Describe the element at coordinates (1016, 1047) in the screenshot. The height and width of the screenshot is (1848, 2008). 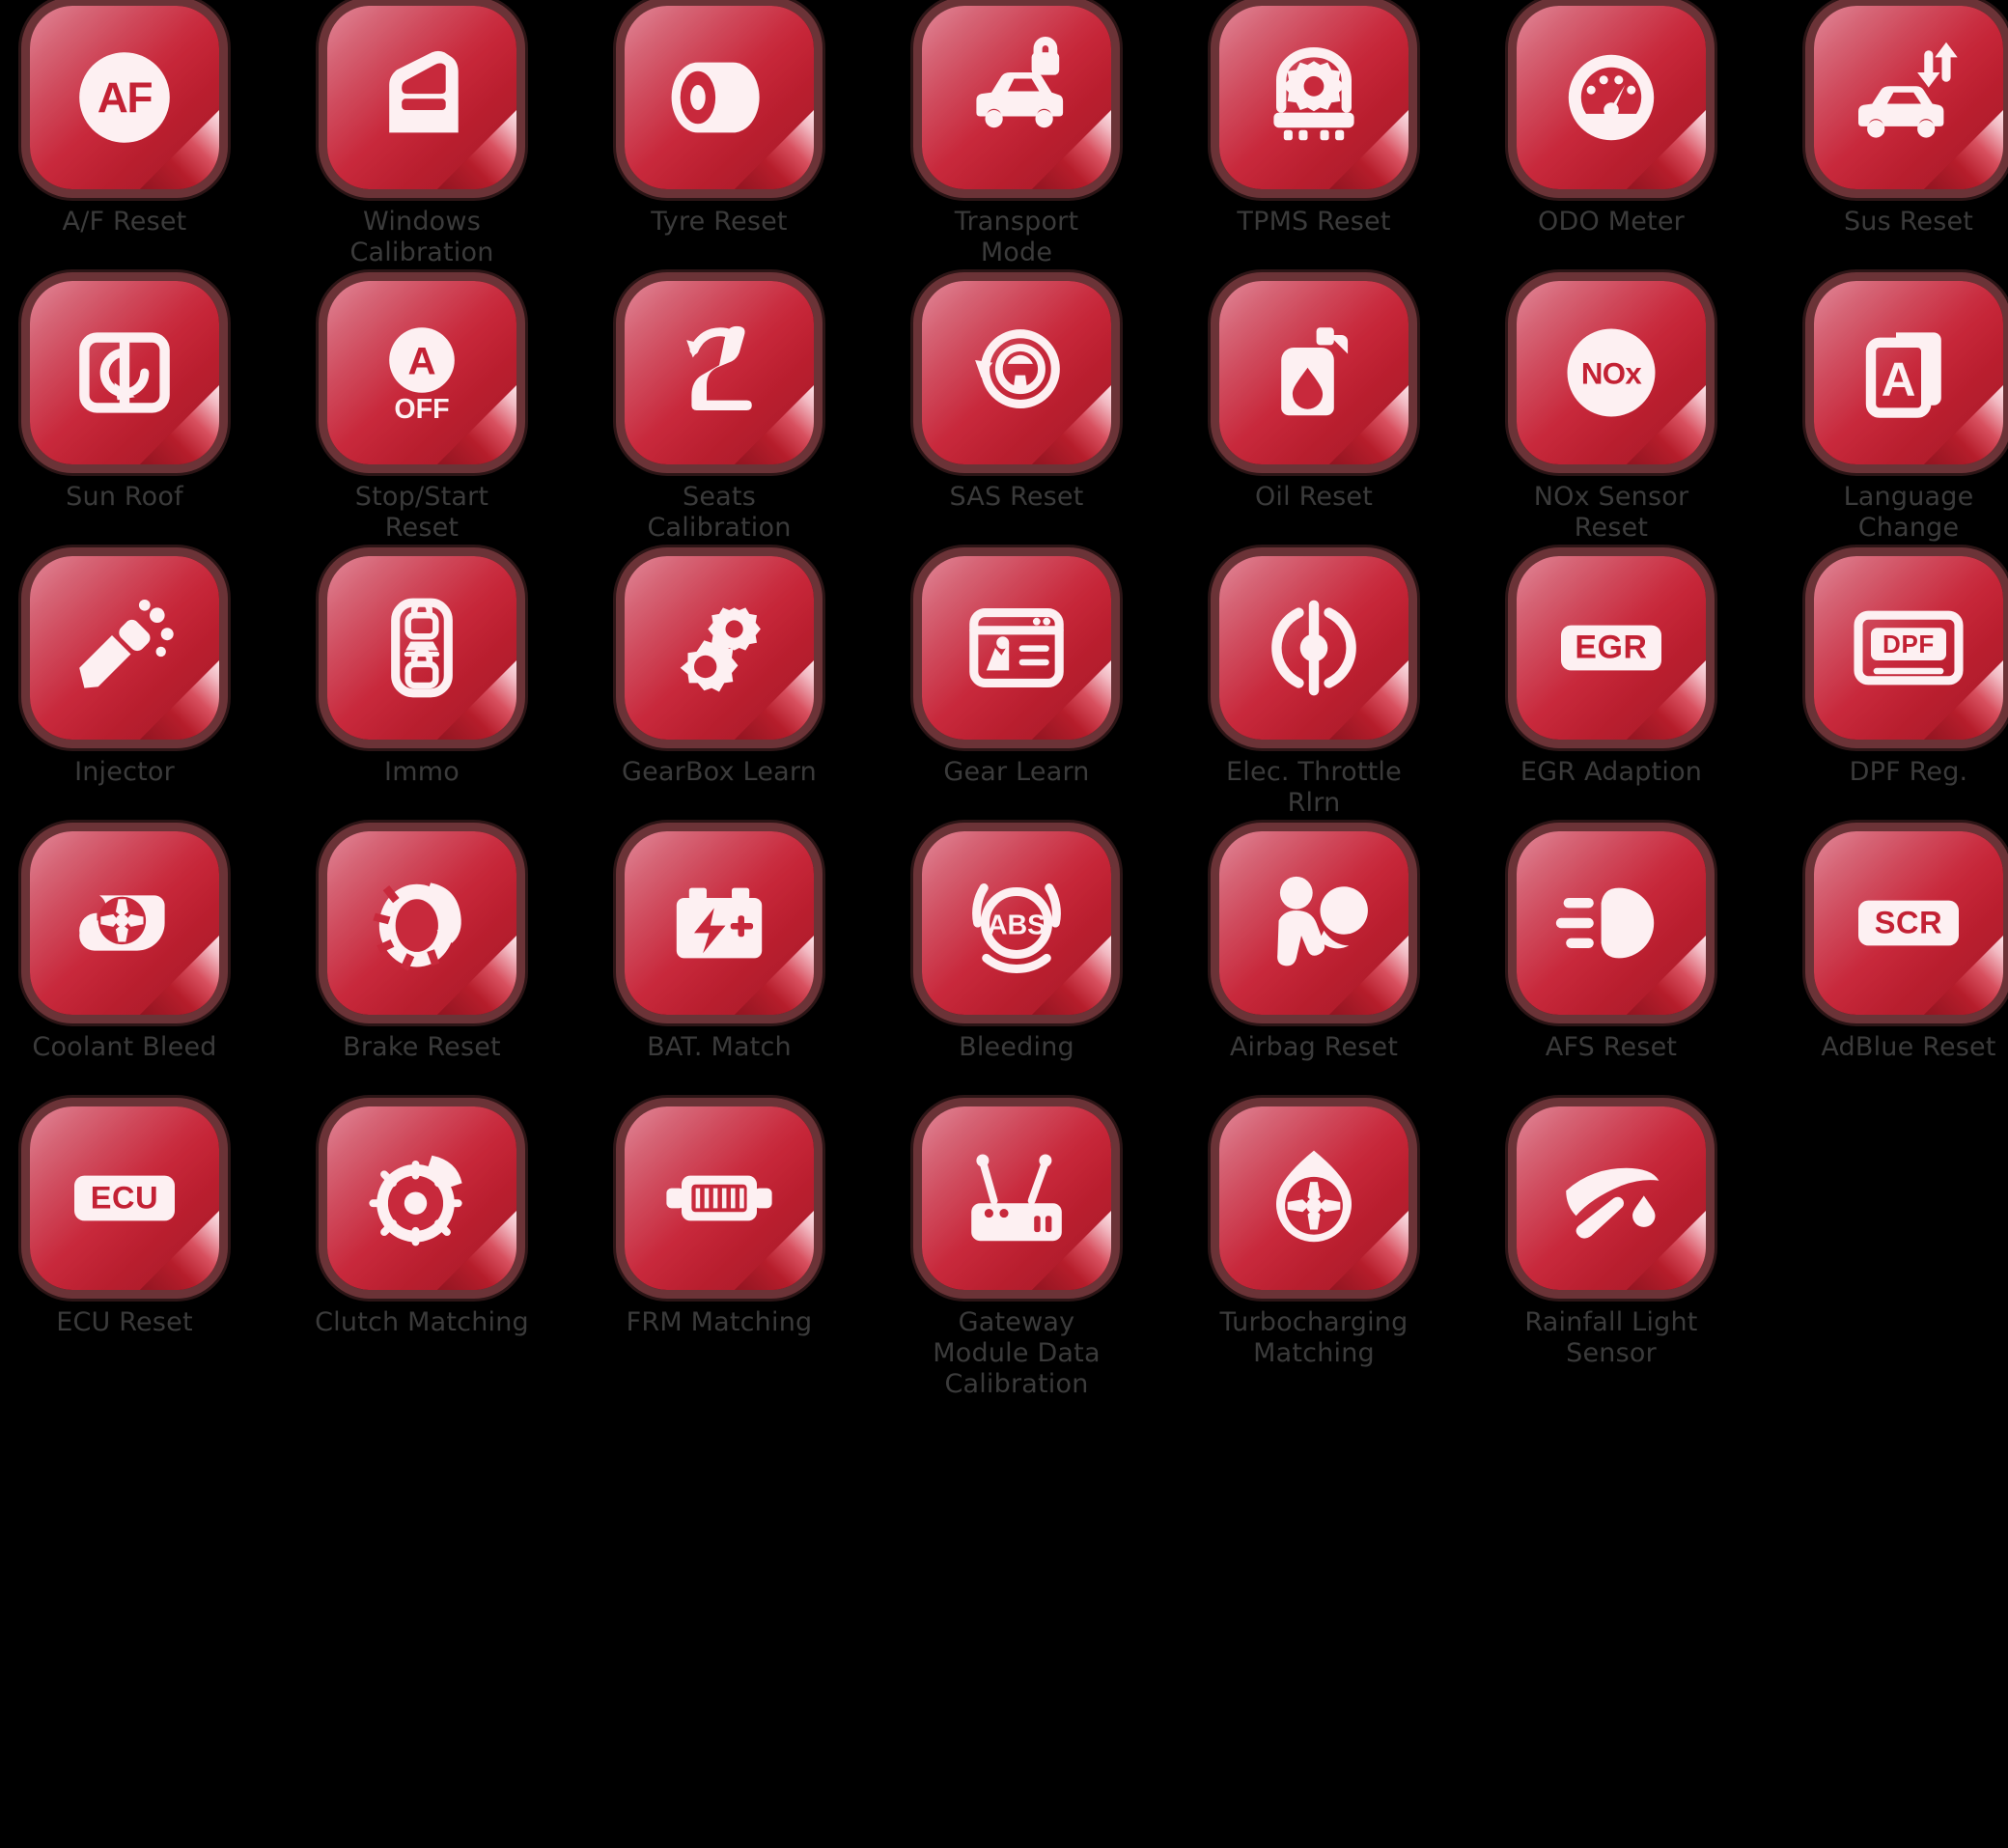
I see `service-tile-label: Bleeding` at that location.